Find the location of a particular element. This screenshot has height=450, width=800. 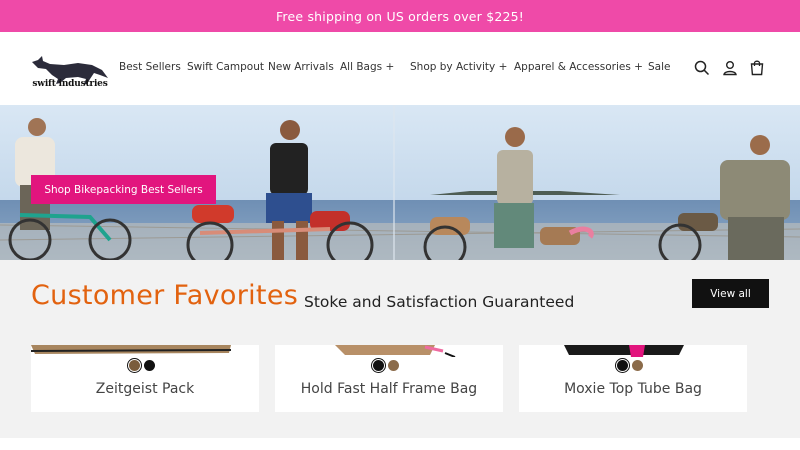

product-title: Moxie Top Tube Bag is located at coordinates (633, 389).